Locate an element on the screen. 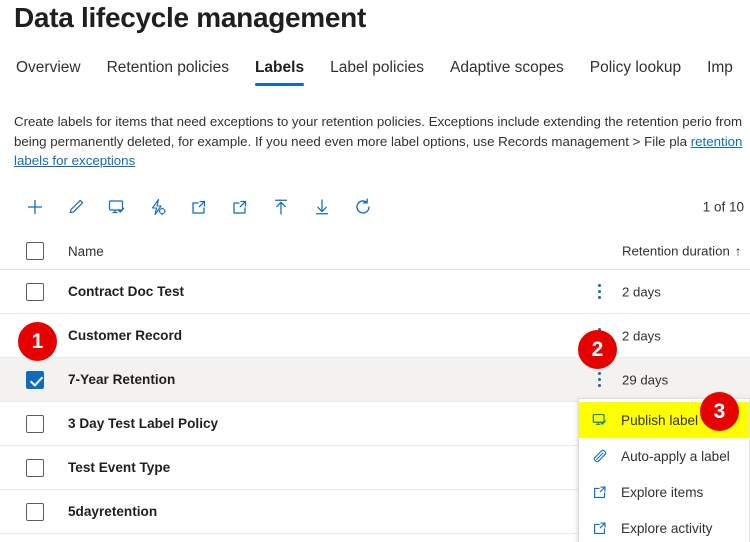 The image size is (750, 542). context-menu-item-explore-activity: Explore activity is located at coordinates (664, 526).